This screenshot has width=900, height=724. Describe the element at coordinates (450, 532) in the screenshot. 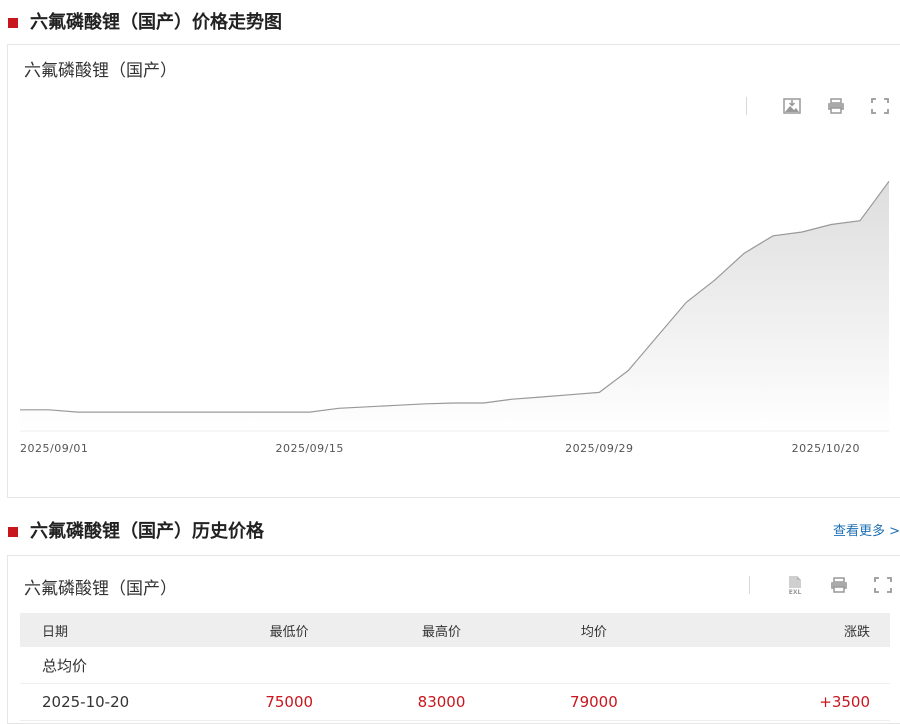

I see `history-section-header: 六氟磷酸锂（国产）历史价格 查看更多 >` at that location.